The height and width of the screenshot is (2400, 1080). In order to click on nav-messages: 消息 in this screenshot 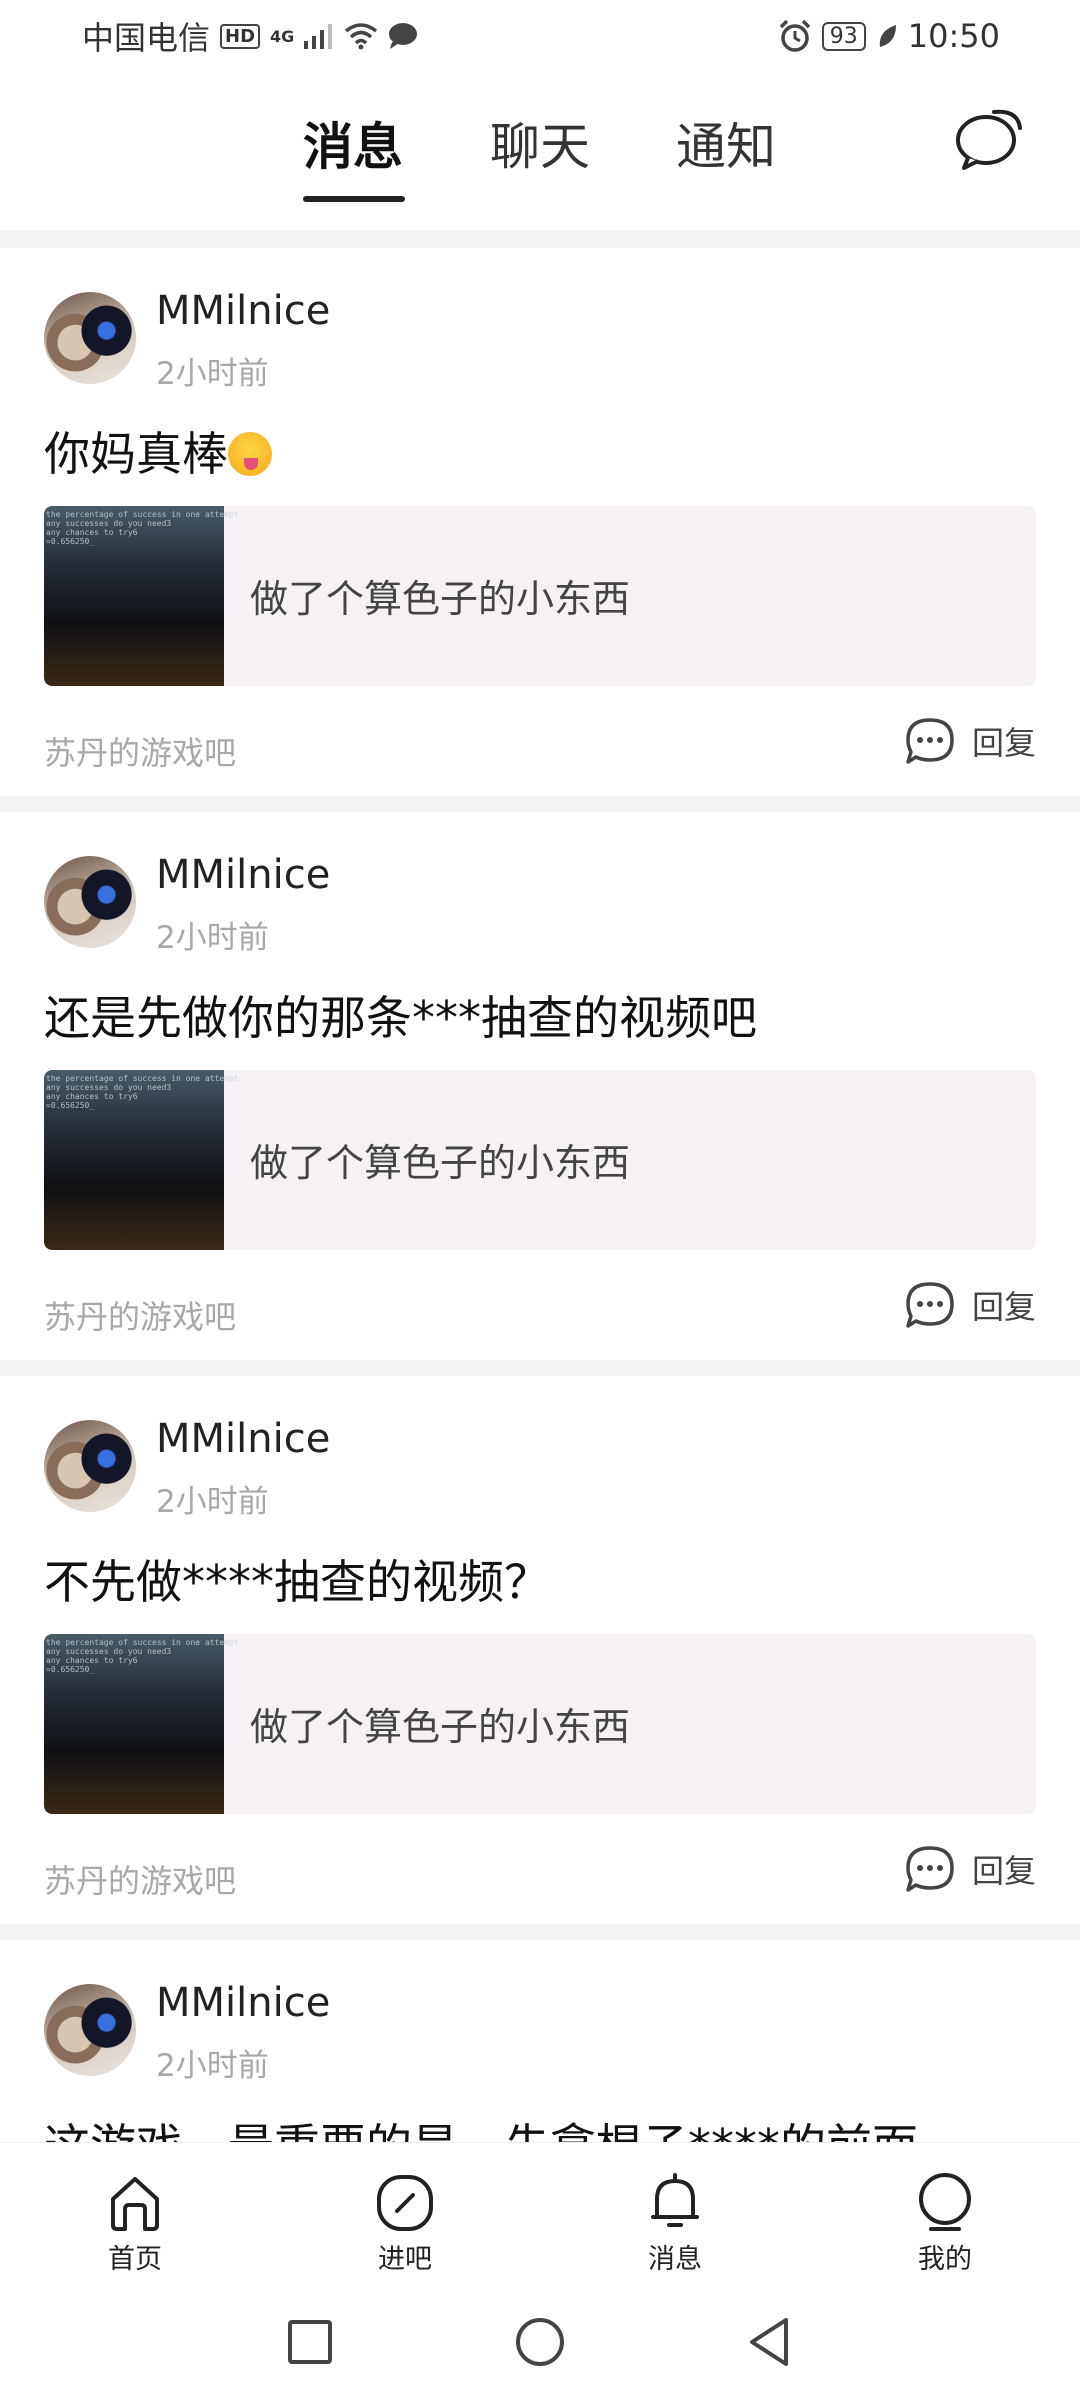, I will do `click(675, 2223)`.